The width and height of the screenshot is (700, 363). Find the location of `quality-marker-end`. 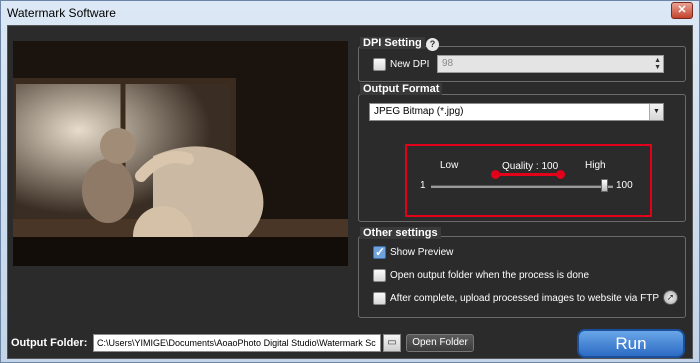

quality-marker-end is located at coordinates (560, 174).